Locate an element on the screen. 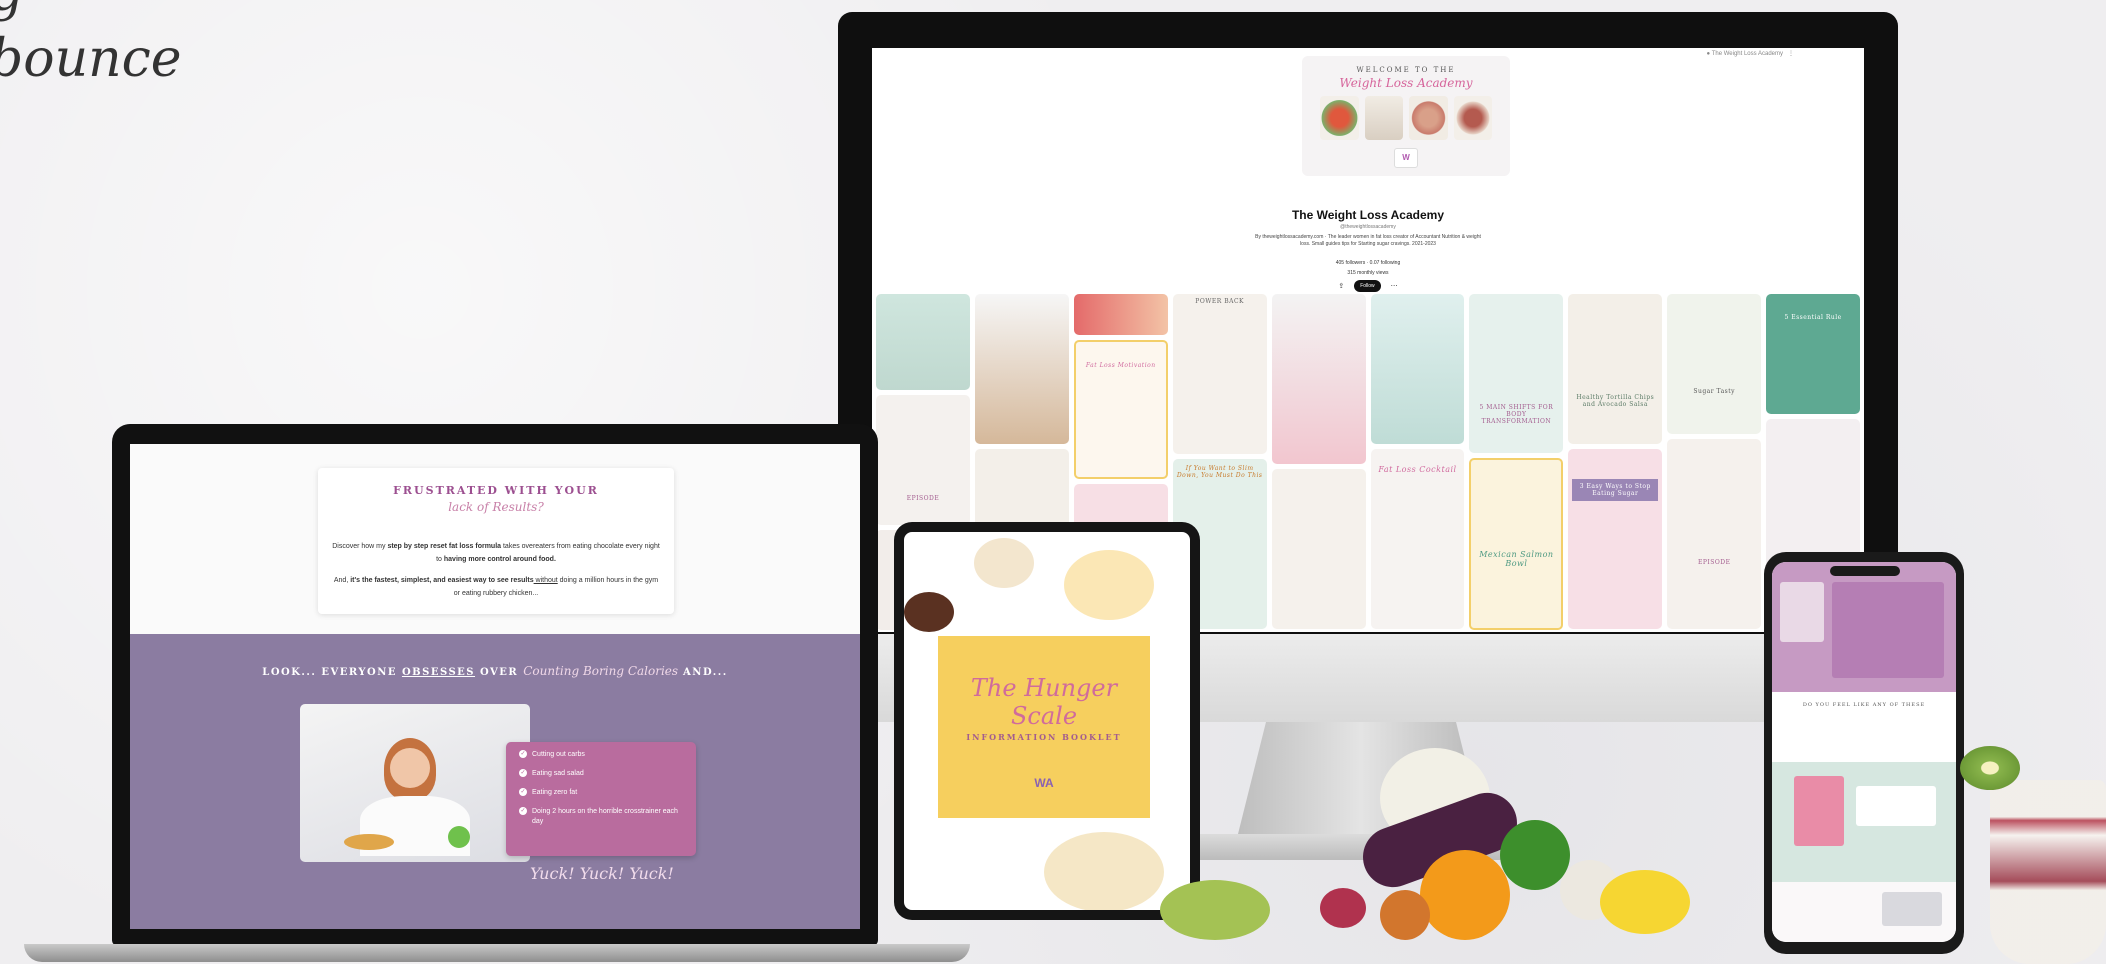 This screenshot has width=2106, height=964. pin-card: Mexican Salmon Bowl is located at coordinates (1516, 543).